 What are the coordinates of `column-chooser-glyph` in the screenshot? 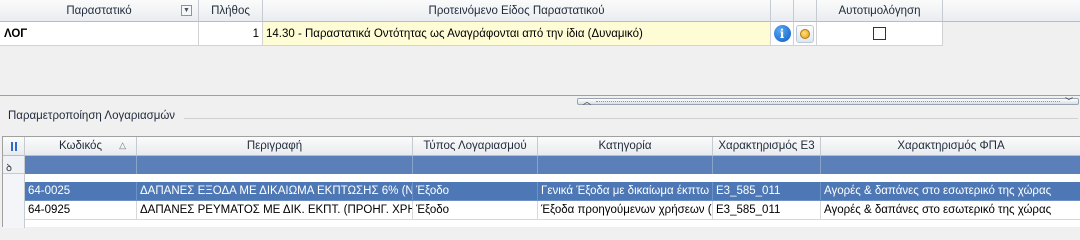 It's located at (13, 146).